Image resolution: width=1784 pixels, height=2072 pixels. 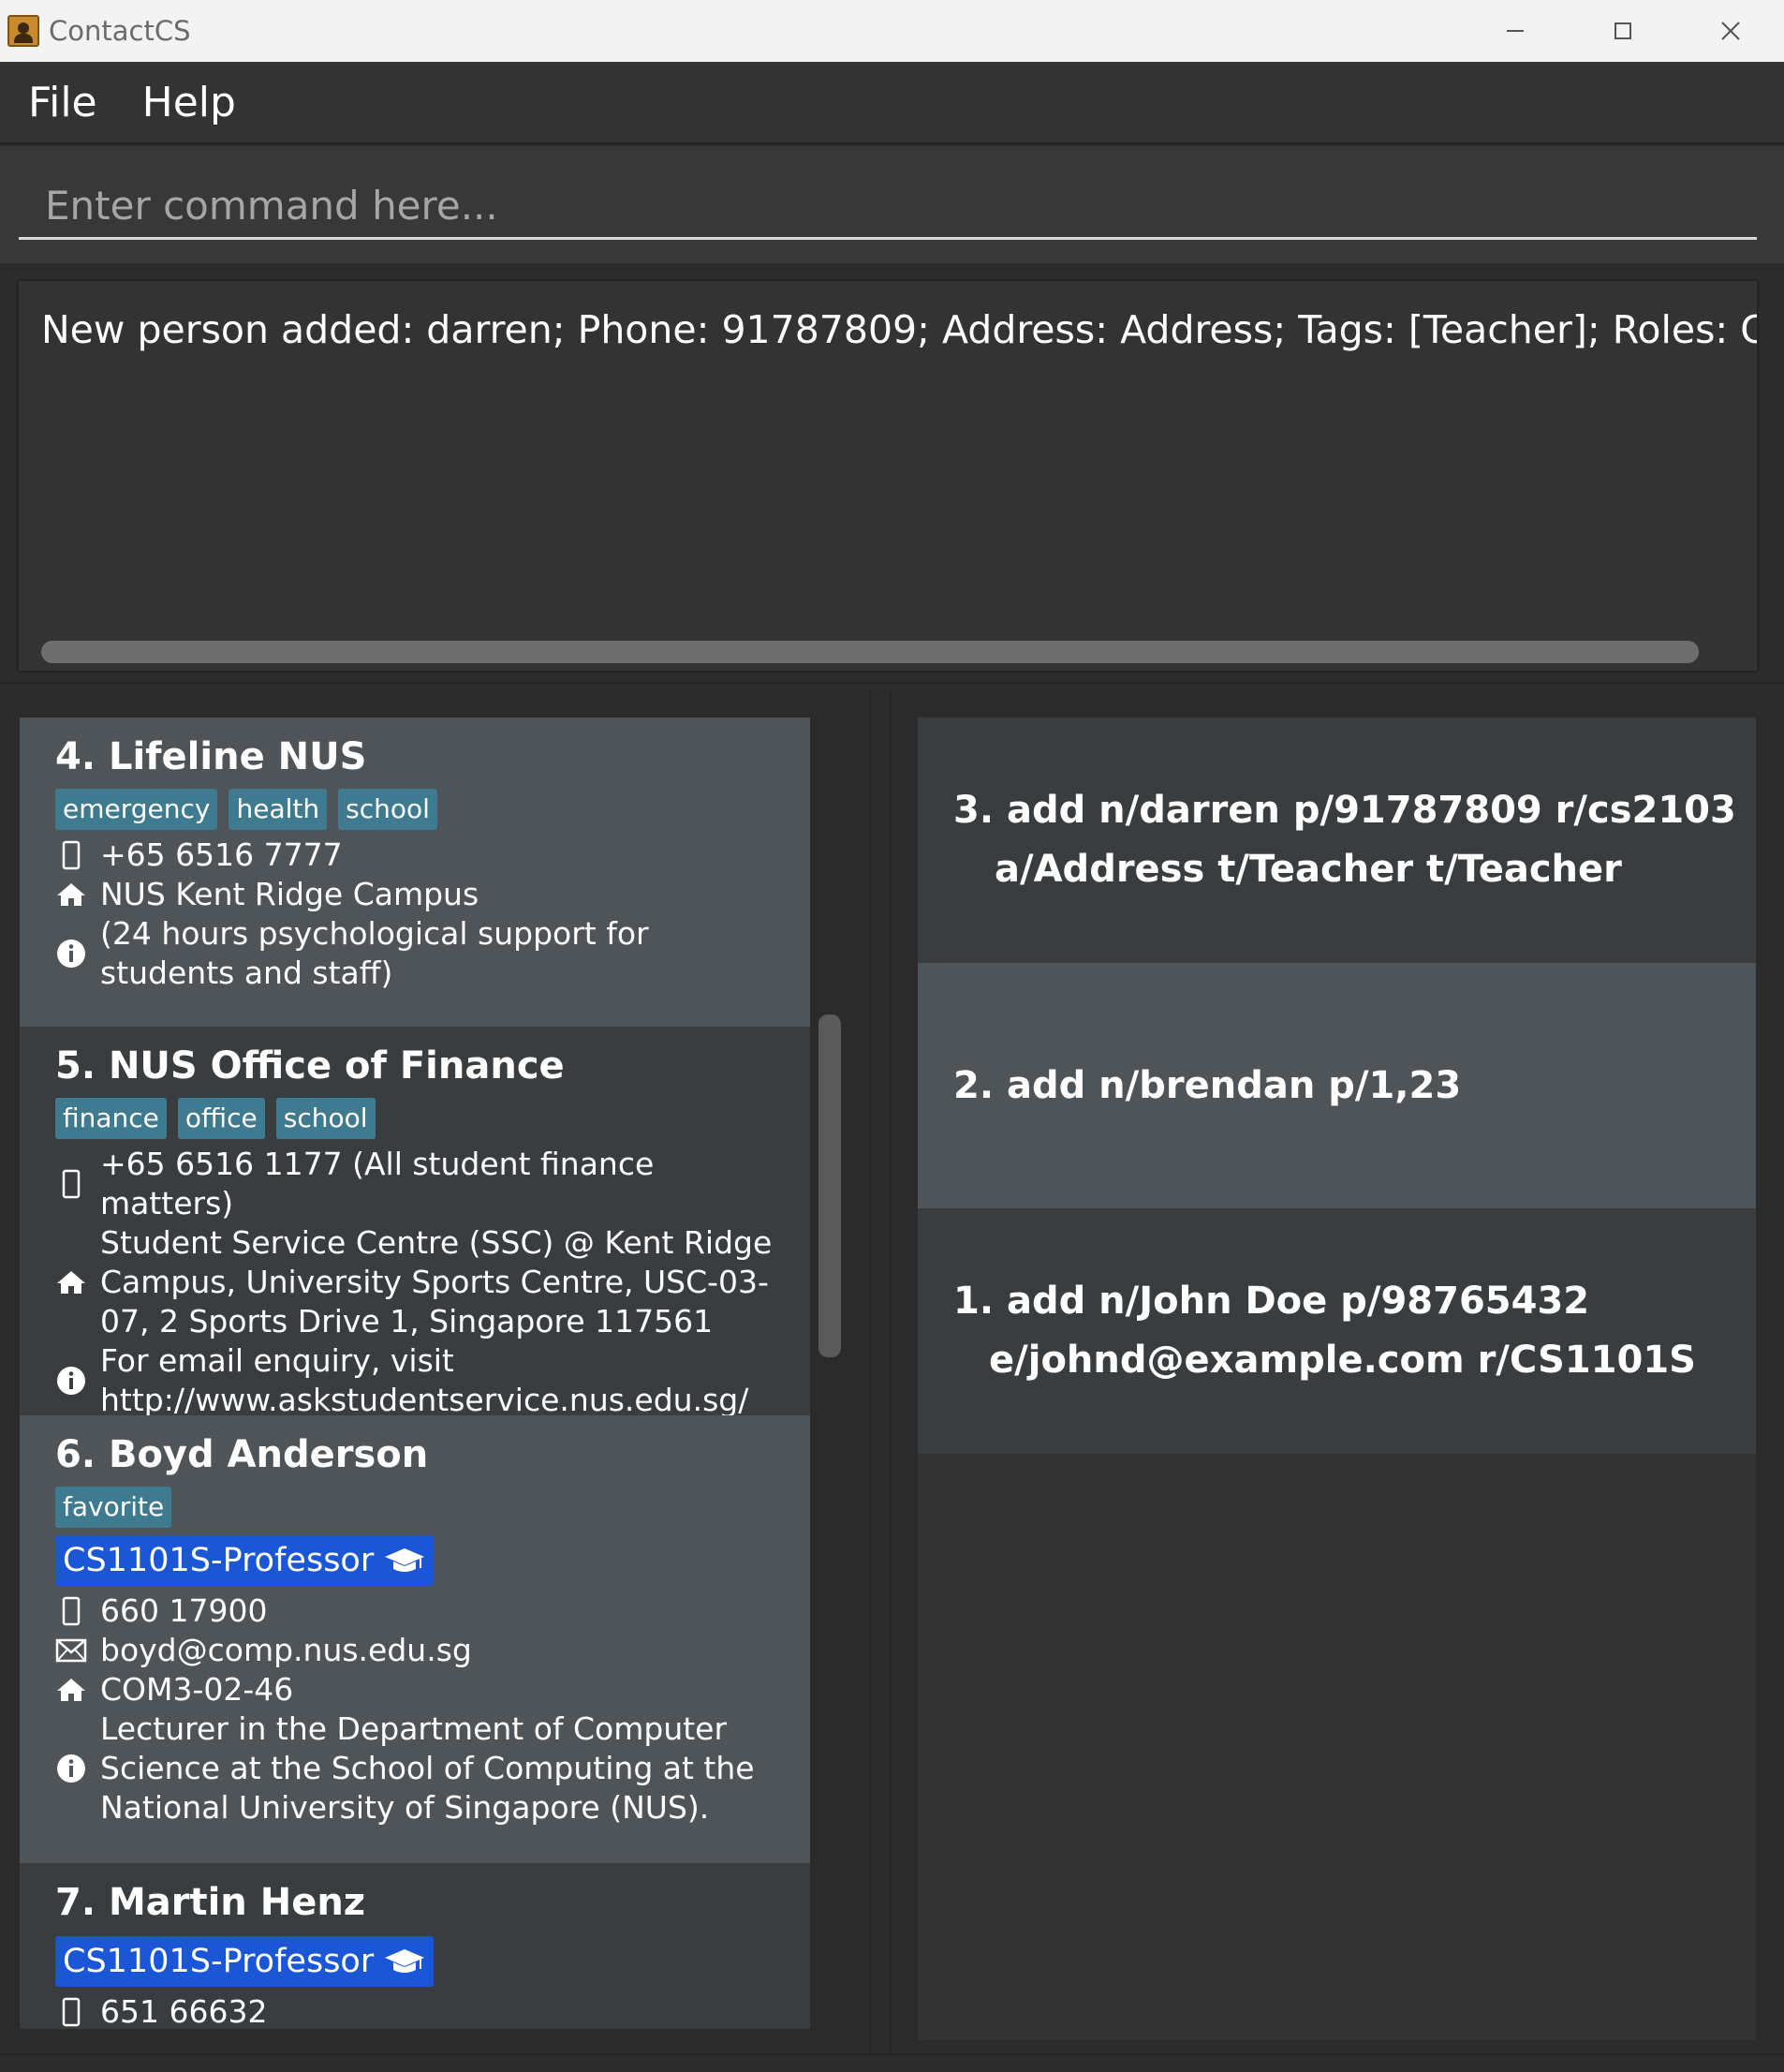 I want to click on tag: office, so click(x=221, y=1118).